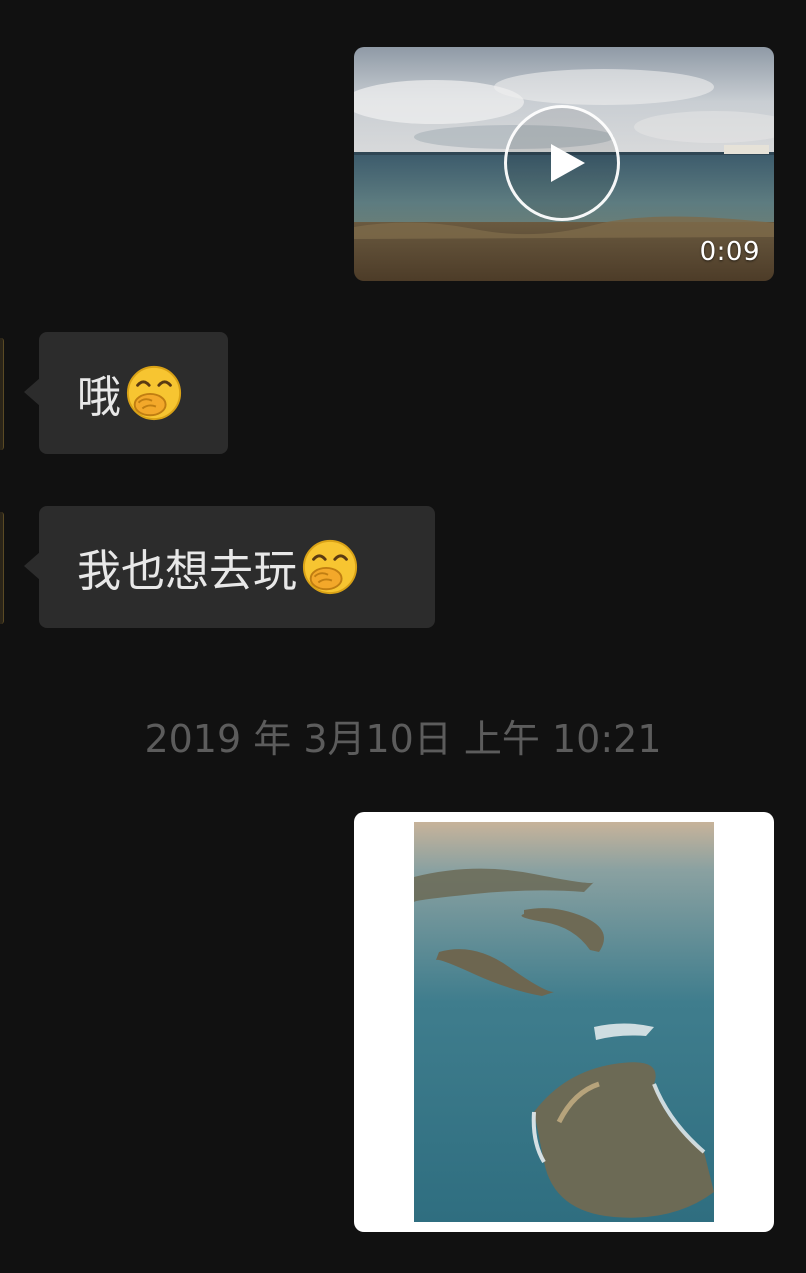  I want to click on play-button, so click(562, 163).